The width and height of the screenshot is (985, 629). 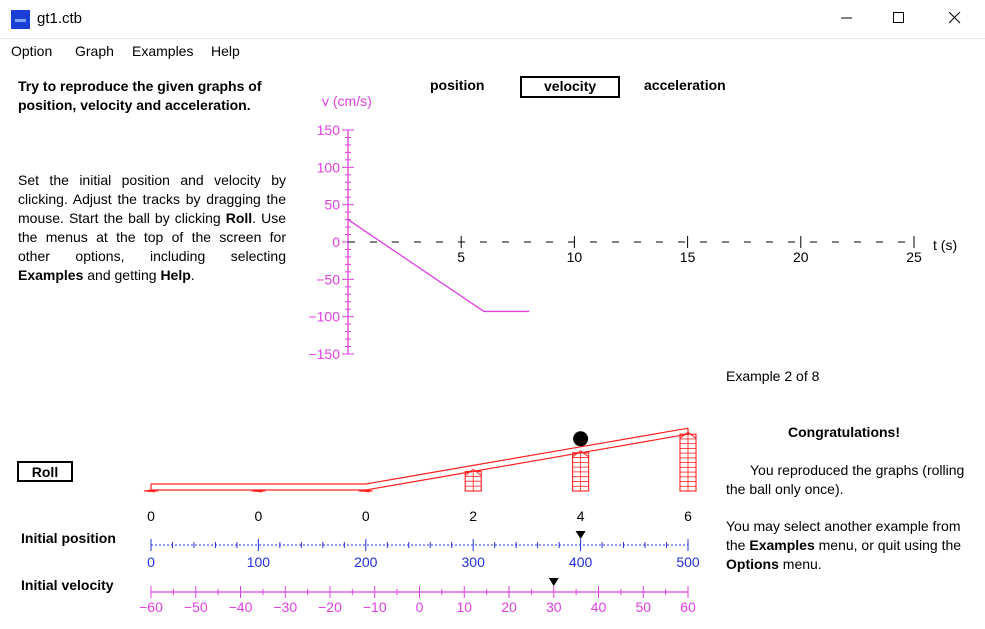 What do you see at coordinates (492, 19) in the screenshot?
I see `title-bar: gt1.ctb` at bounding box center [492, 19].